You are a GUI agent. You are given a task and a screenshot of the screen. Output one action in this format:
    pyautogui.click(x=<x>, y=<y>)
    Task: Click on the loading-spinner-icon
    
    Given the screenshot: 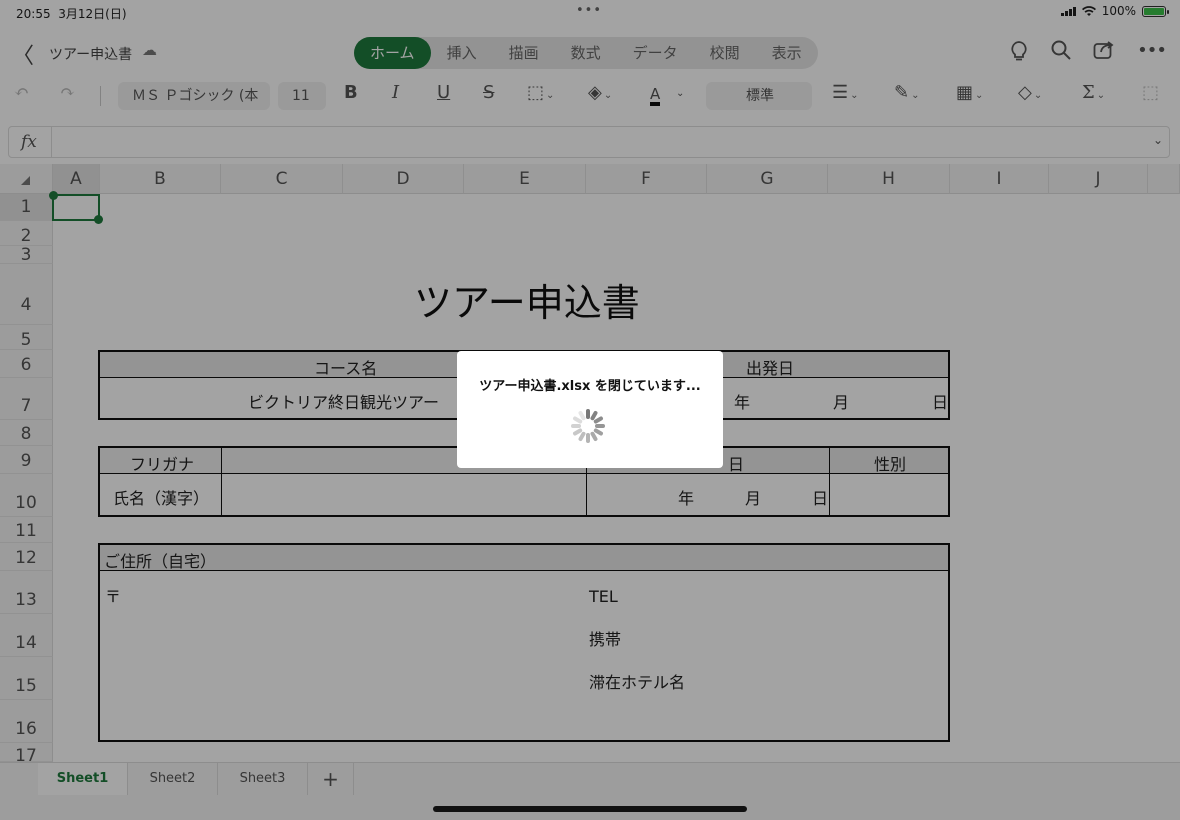 What is the action you would take?
    pyautogui.click(x=588, y=426)
    